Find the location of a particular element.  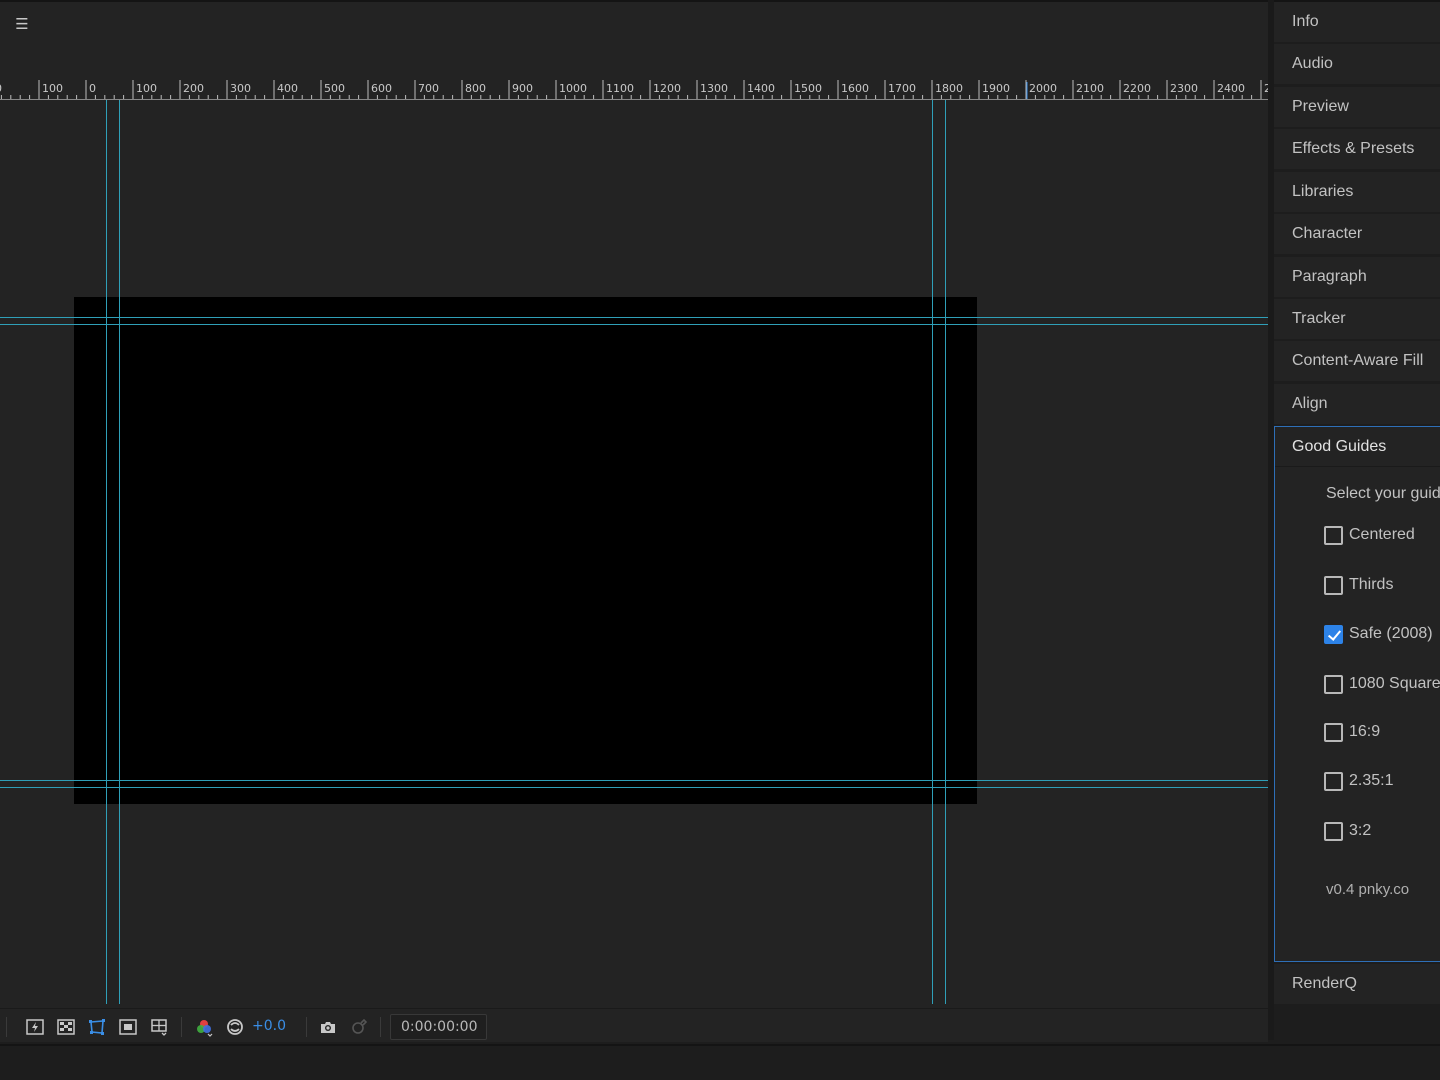

guide-option-2-35-1: 2.35:1 is located at coordinates (1358, 781).